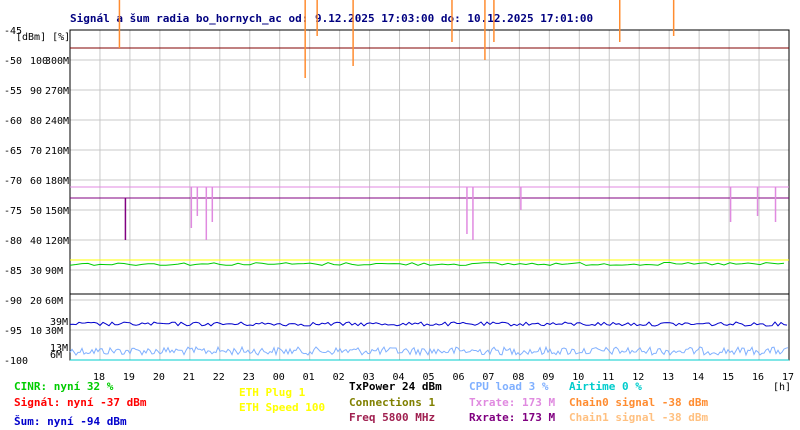 Image resolution: width=800 pixels, height=430 pixels. I want to click on legend-freq: Freq 5800 MHz, so click(392, 417).